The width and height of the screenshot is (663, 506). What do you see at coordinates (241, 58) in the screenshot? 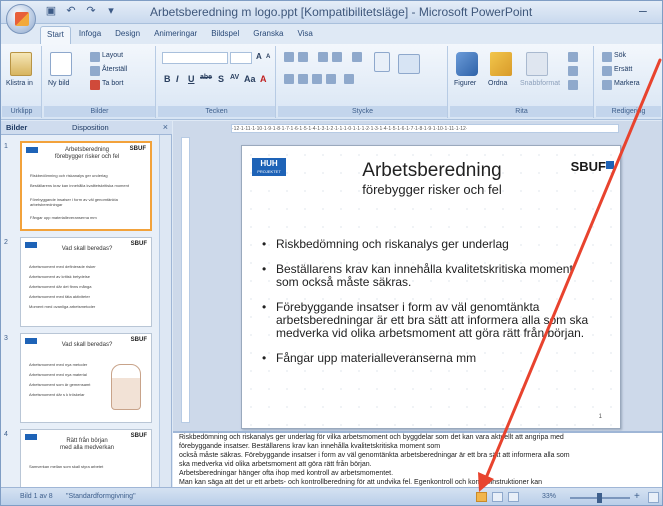
I see `font-size-input` at bounding box center [241, 58].